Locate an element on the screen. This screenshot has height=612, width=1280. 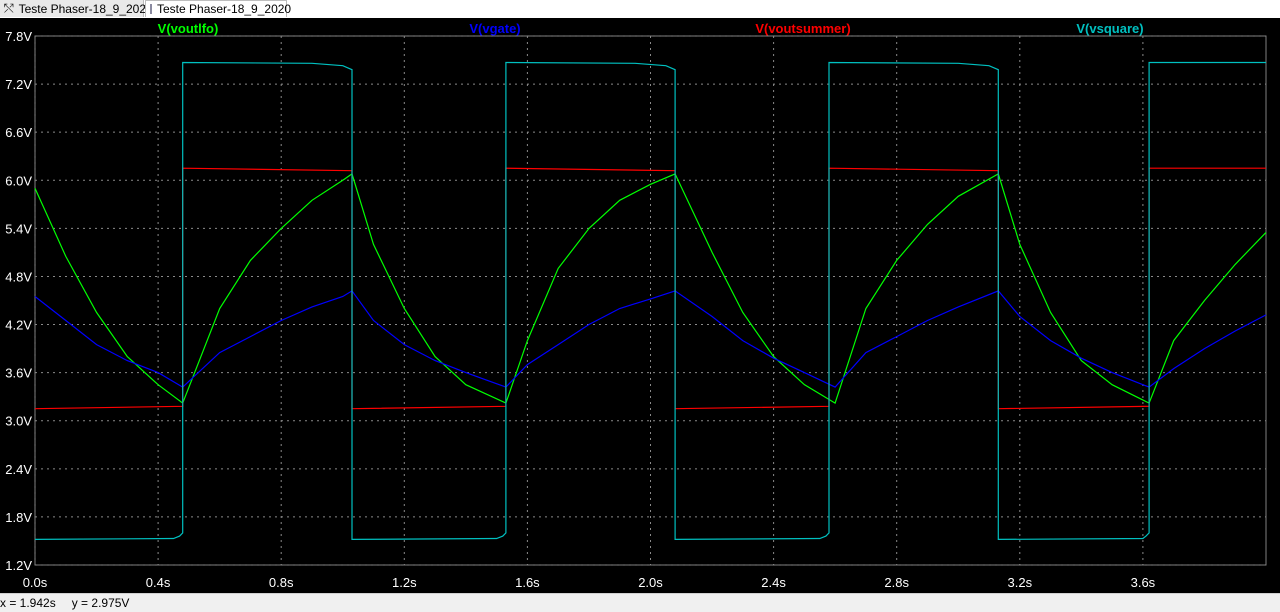
x-tick-label: 3.2s is located at coordinates (1020, 582).